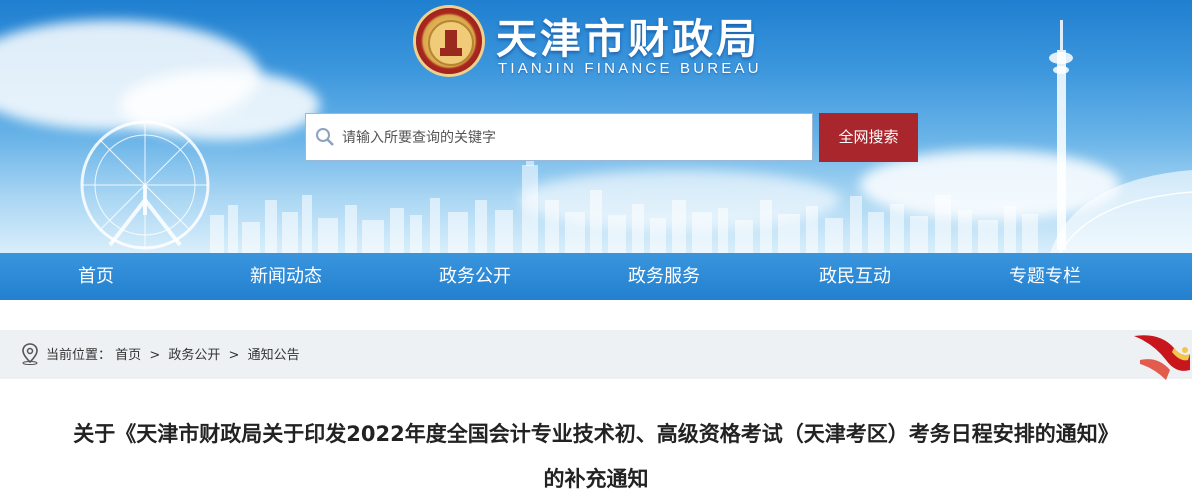  I want to click on article-title-line-2: 的补充通知, so click(596, 479).